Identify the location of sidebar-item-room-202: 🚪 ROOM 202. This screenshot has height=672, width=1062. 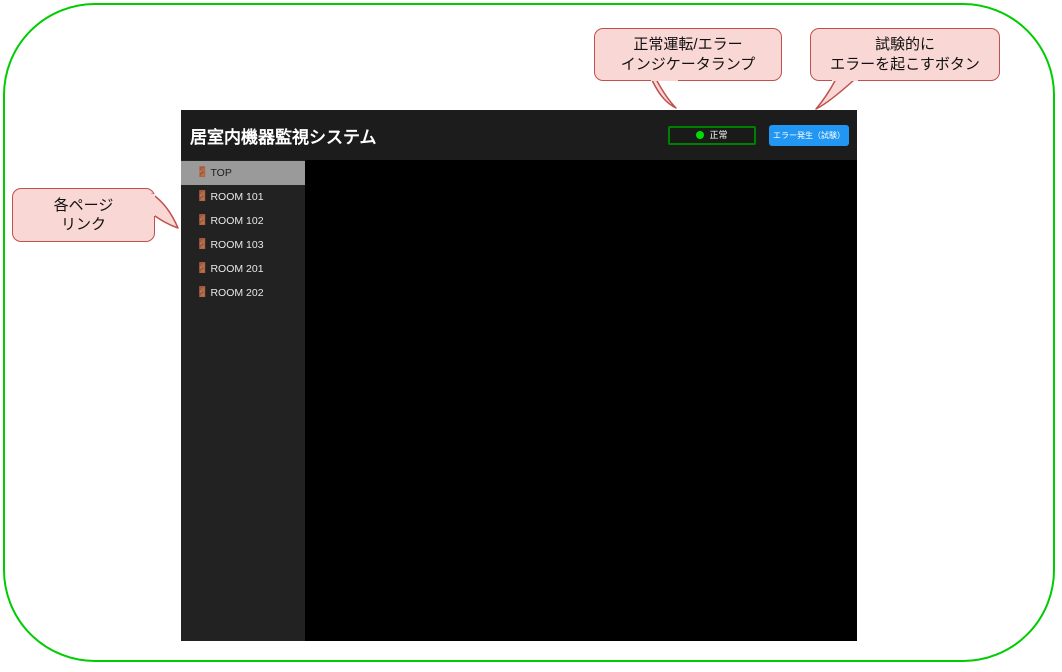
(243, 293).